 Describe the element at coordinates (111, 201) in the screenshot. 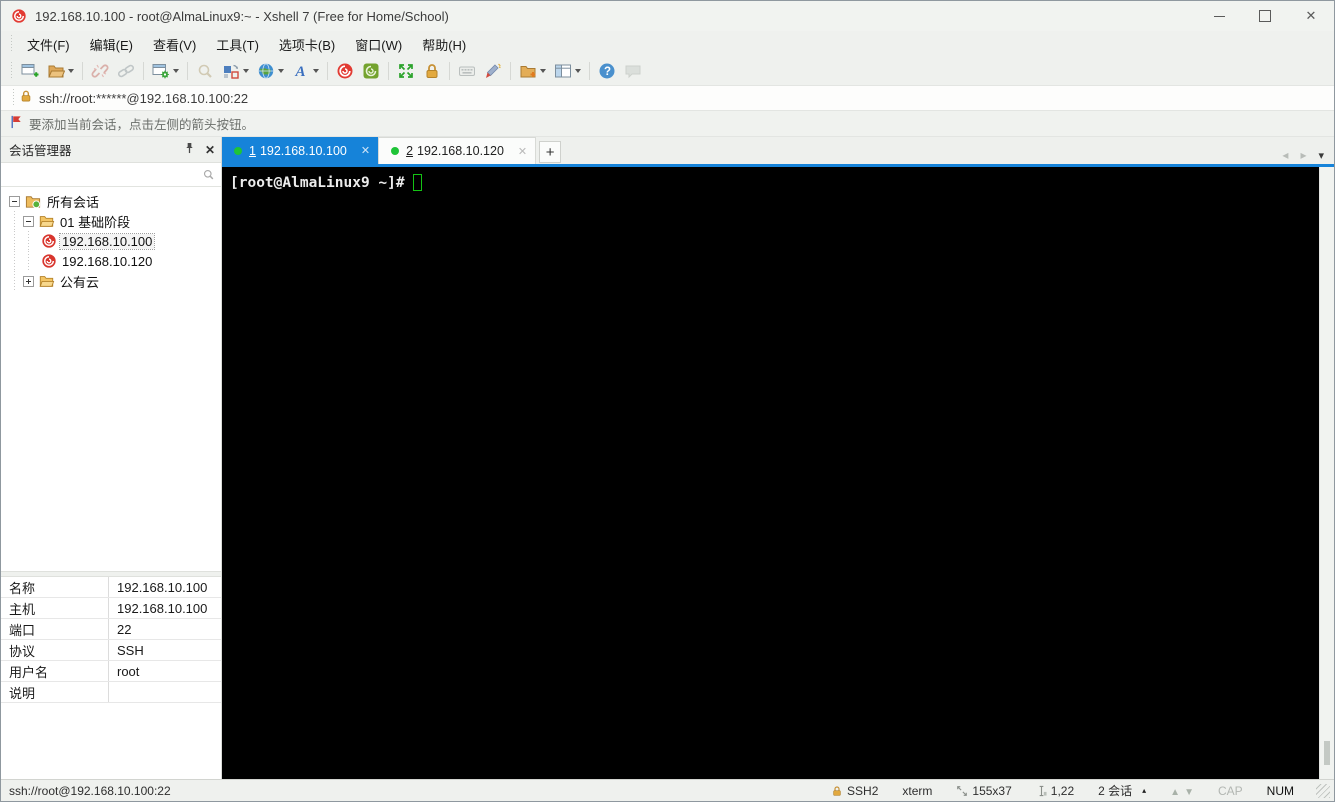

I see `tree-item-all-sessions: 所有会话` at that location.